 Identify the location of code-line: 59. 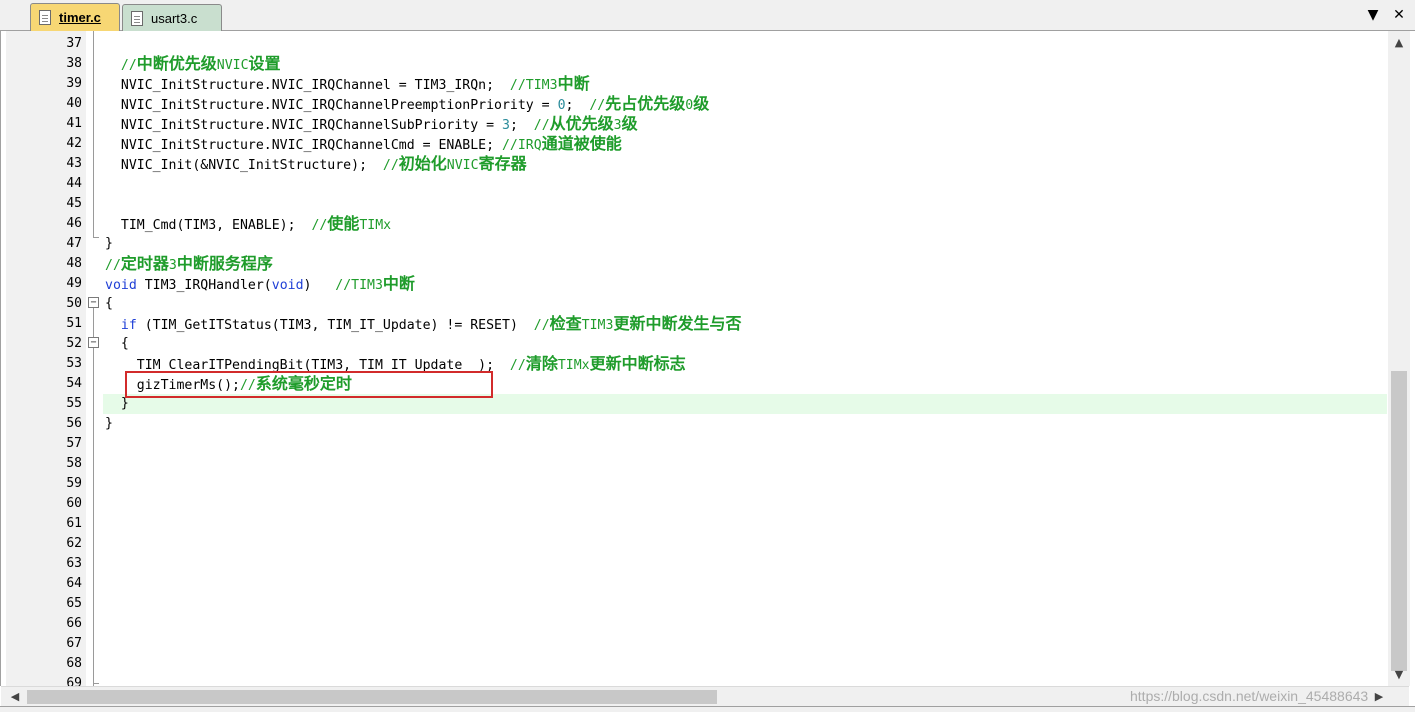
(708, 484).